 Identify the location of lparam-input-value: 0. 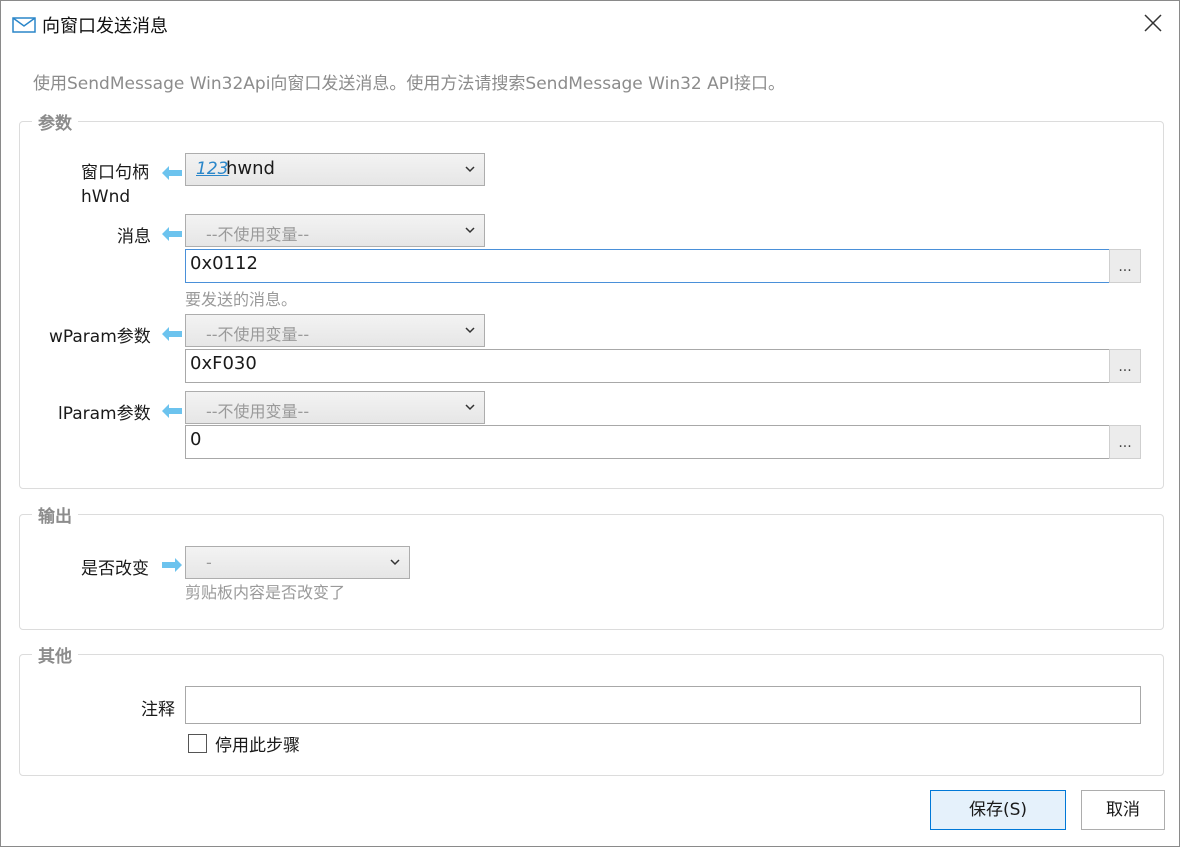
(196, 439).